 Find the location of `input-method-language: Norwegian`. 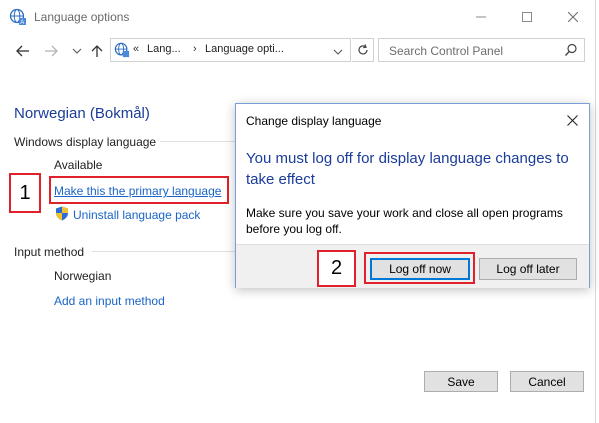

input-method-language: Norwegian is located at coordinates (83, 276).